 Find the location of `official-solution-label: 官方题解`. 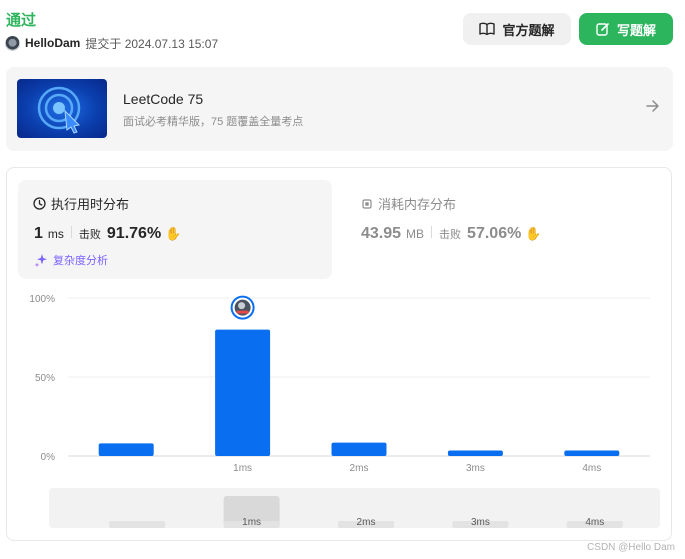

official-solution-label: 官方题解 is located at coordinates (528, 30).